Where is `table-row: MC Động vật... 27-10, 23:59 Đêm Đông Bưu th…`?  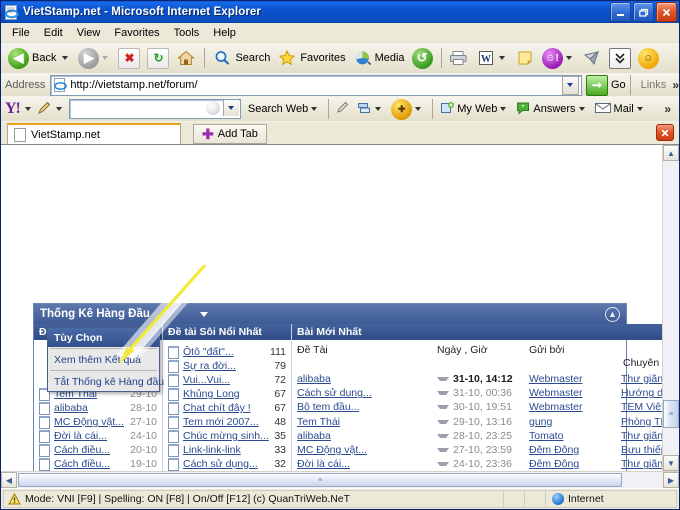
table-row: MC Động vật... 27-10, 23:59 Đêm Đông Bưu th… is located at coordinates (477, 450).